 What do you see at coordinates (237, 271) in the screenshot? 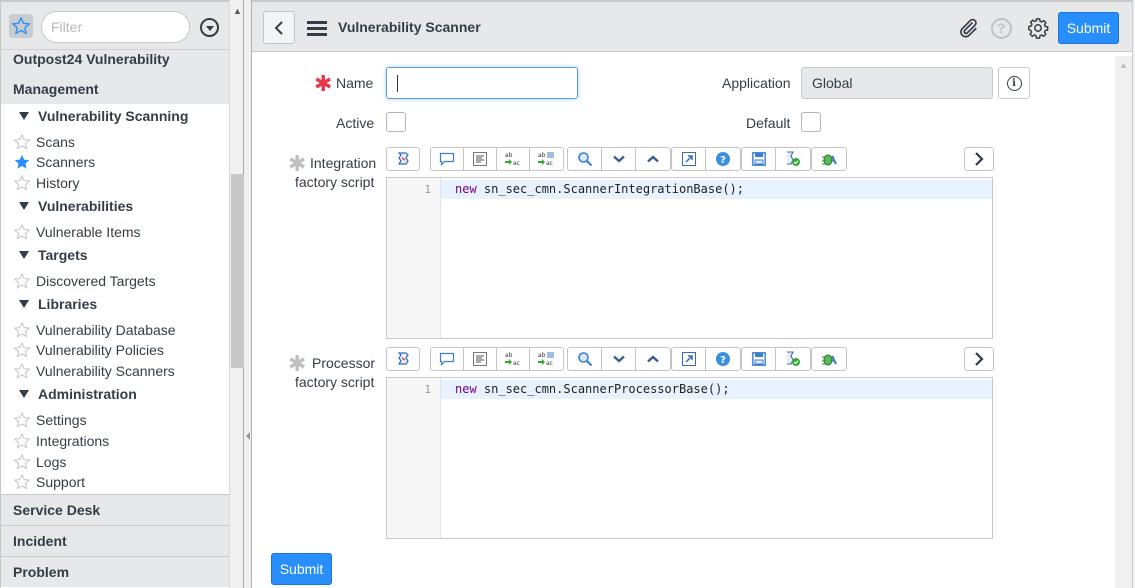
I see `navigator-scroll-thumb` at bounding box center [237, 271].